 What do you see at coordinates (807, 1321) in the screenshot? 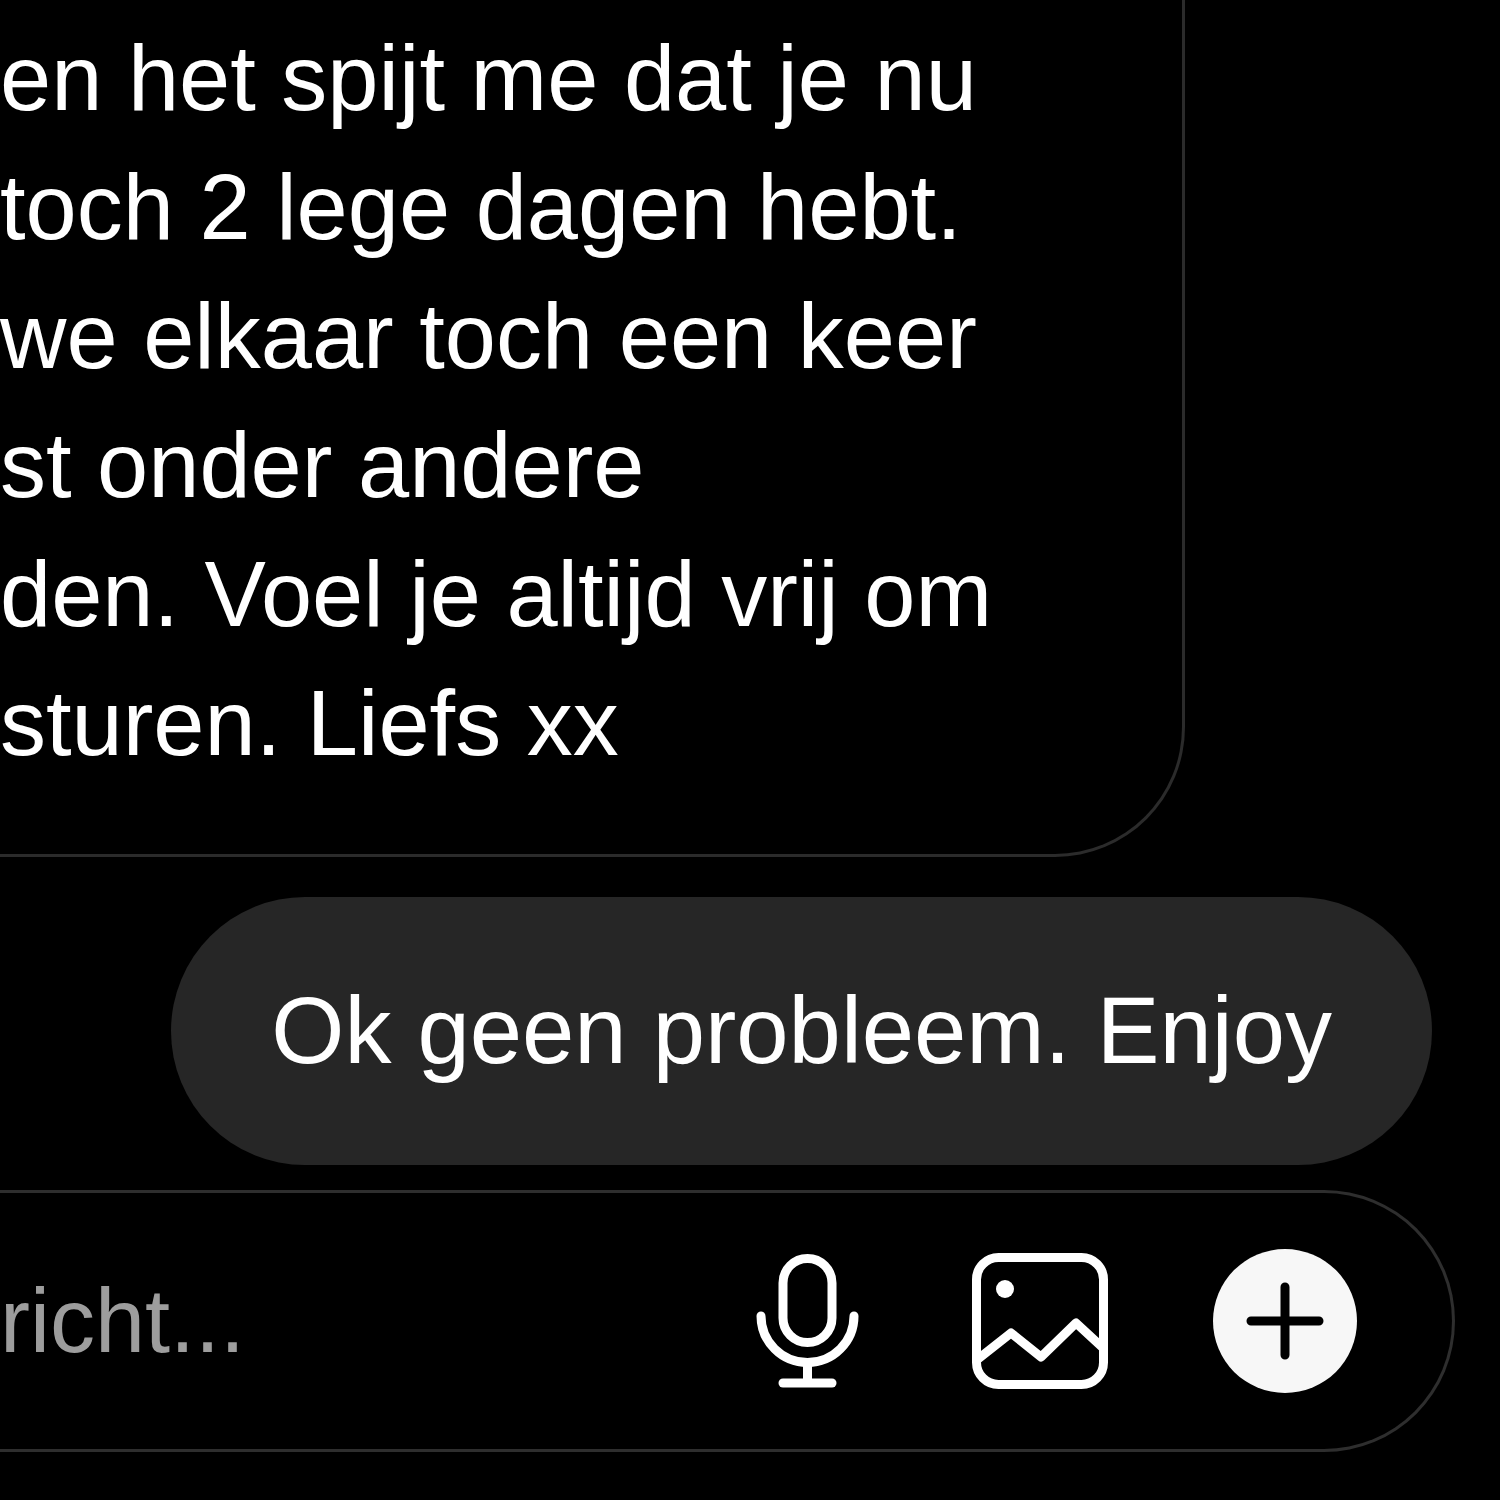
I see `microphone-icon` at bounding box center [807, 1321].